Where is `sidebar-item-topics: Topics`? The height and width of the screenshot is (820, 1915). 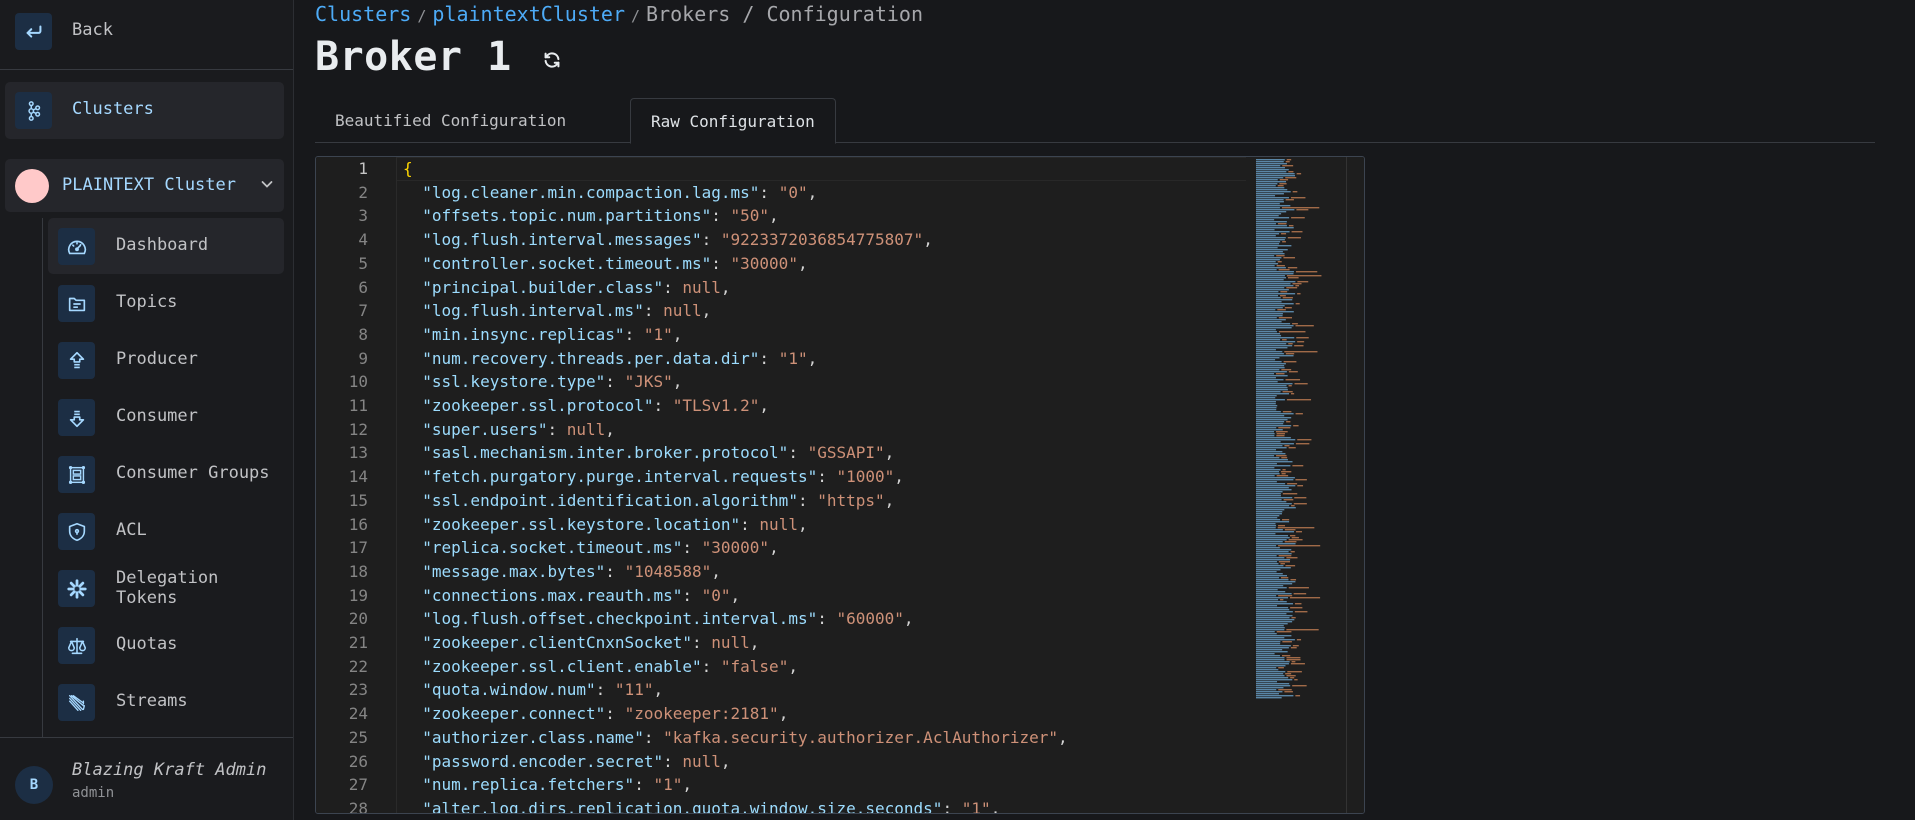 sidebar-item-topics: Topics is located at coordinates (166, 303).